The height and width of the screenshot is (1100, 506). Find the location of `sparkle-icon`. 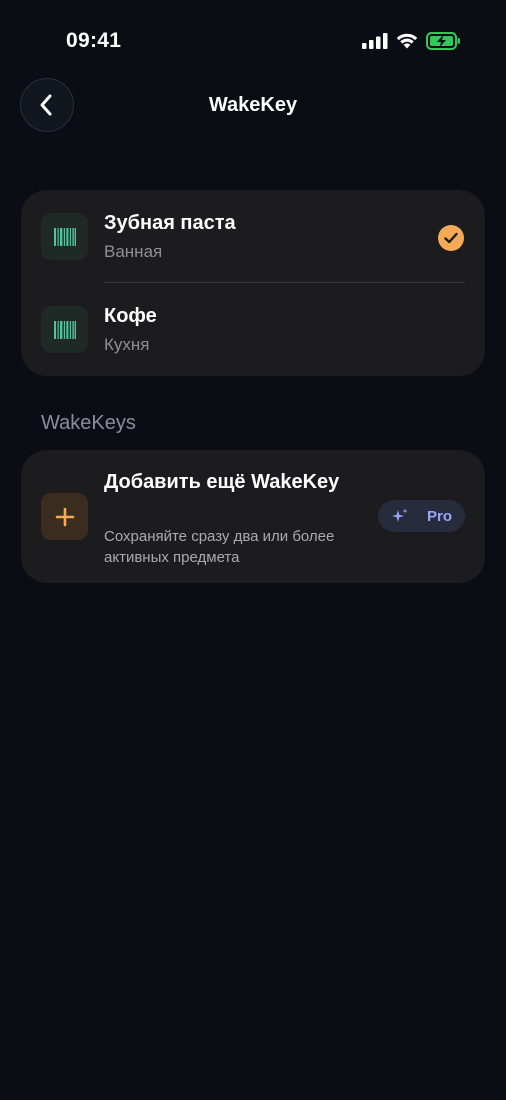

sparkle-icon is located at coordinates (400, 515).